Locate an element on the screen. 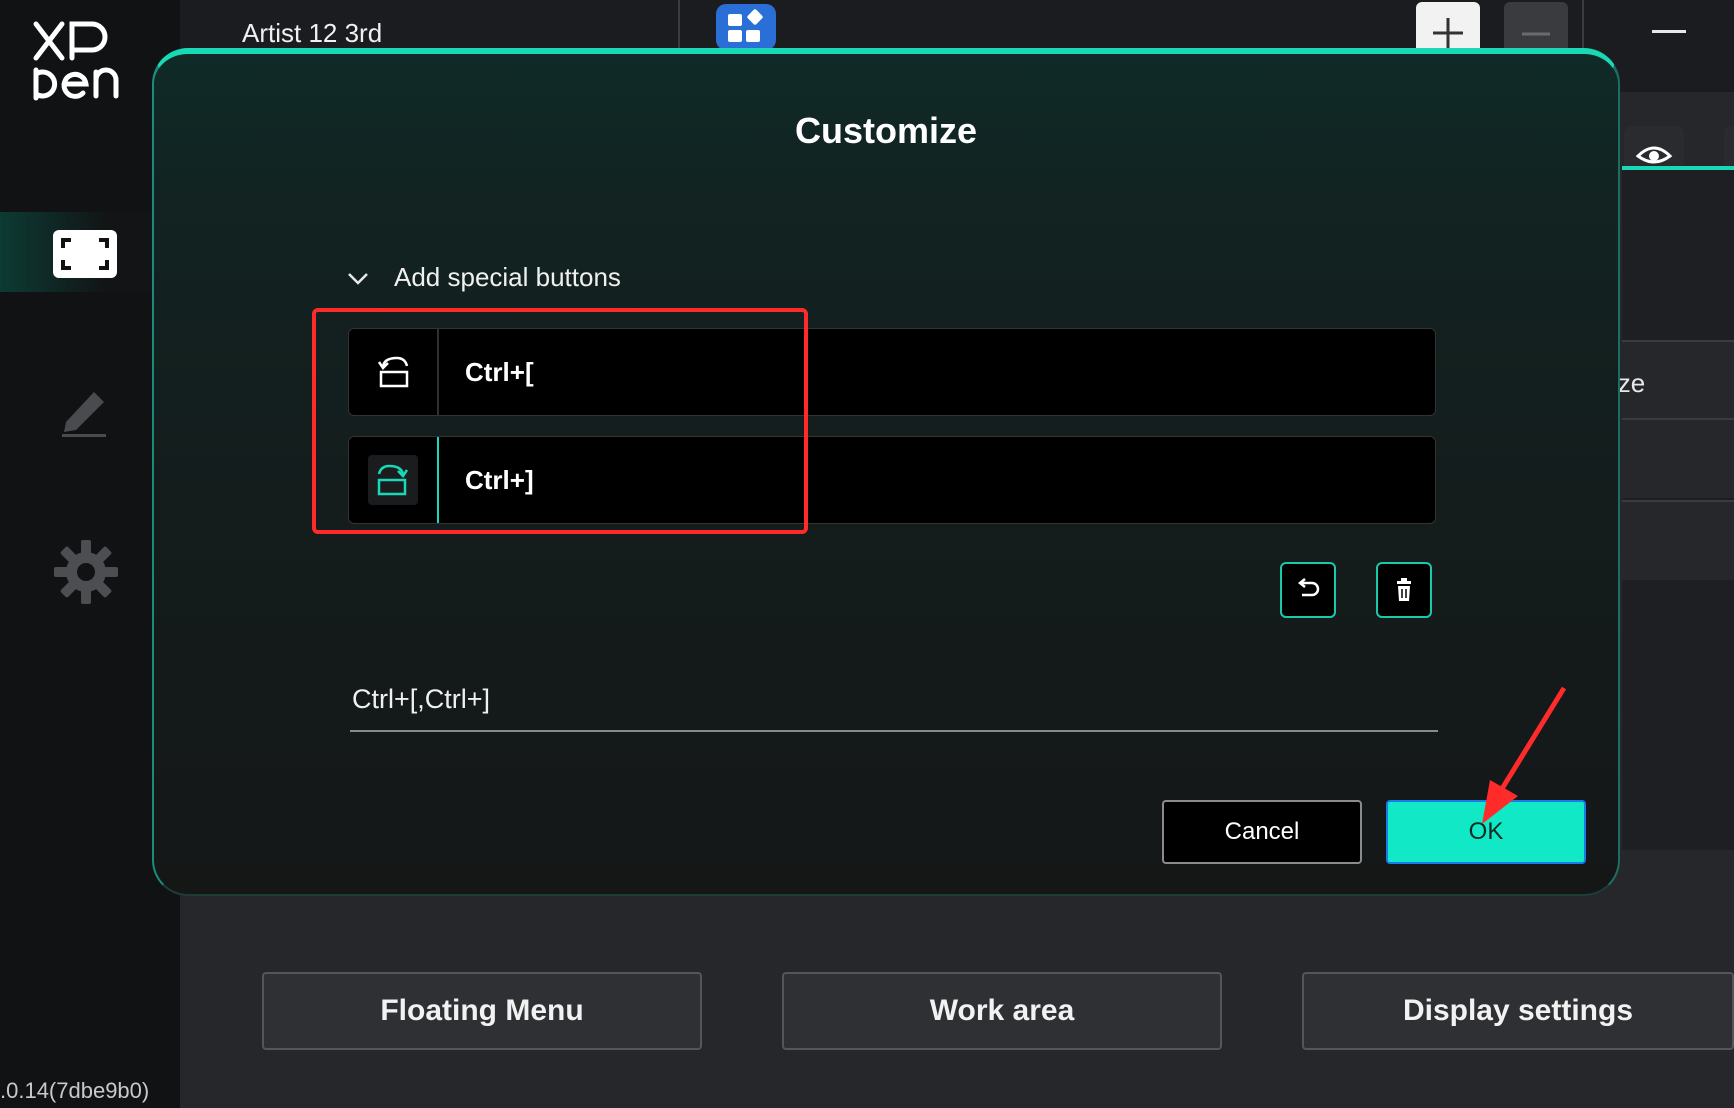 The height and width of the screenshot is (1108, 1734). eye-tab is located at coordinates (1654, 147).